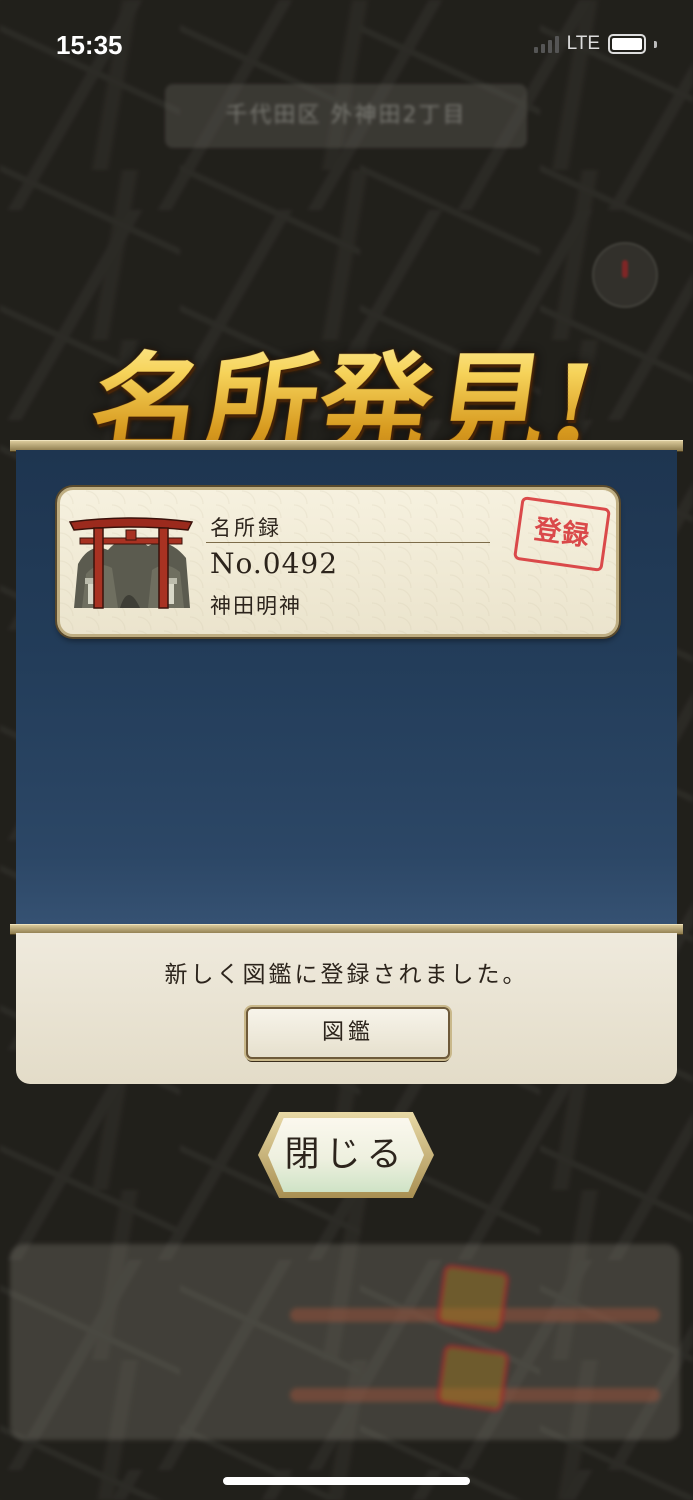 The height and width of the screenshot is (1500, 693). I want to click on registration-message: 新しく図鑑に登録されました。, so click(346, 975).